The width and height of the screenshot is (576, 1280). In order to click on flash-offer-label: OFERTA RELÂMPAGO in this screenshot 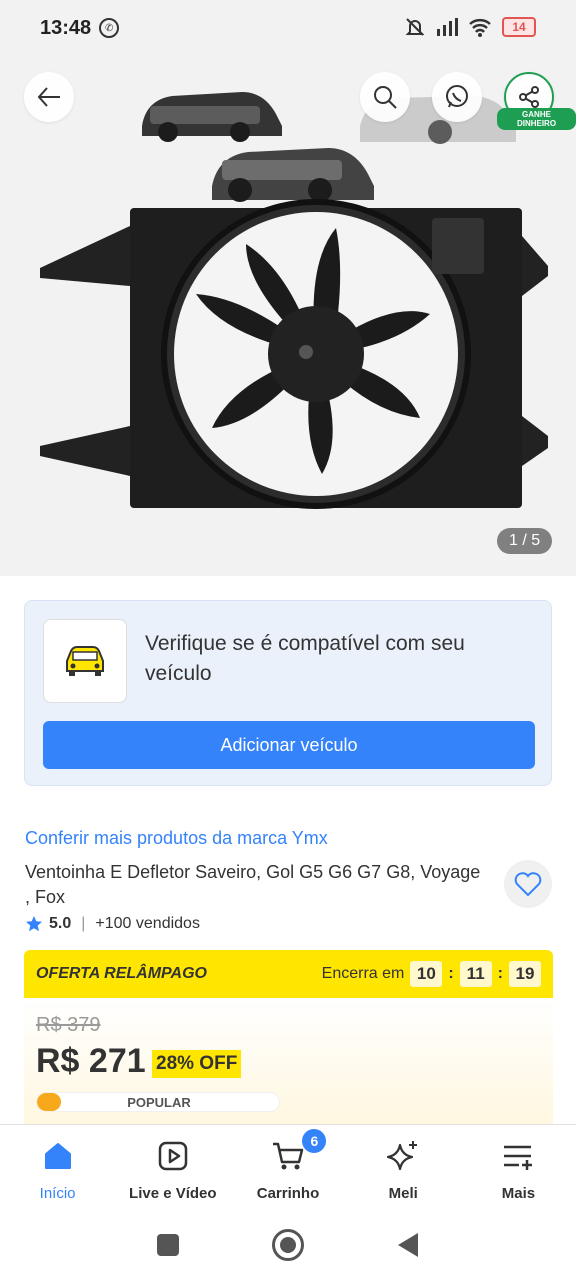, I will do `click(121, 973)`.